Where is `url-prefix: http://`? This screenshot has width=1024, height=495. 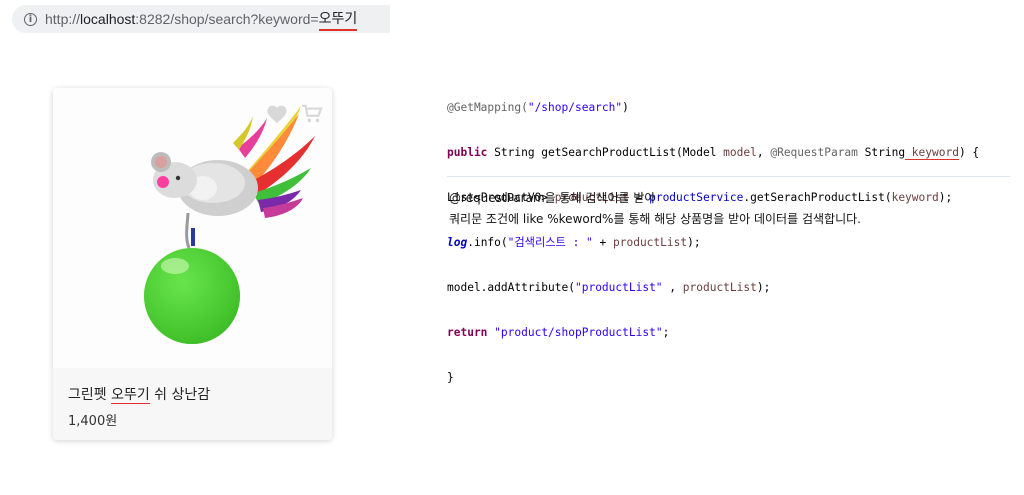
url-prefix: http:// is located at coordinates (63, 19).